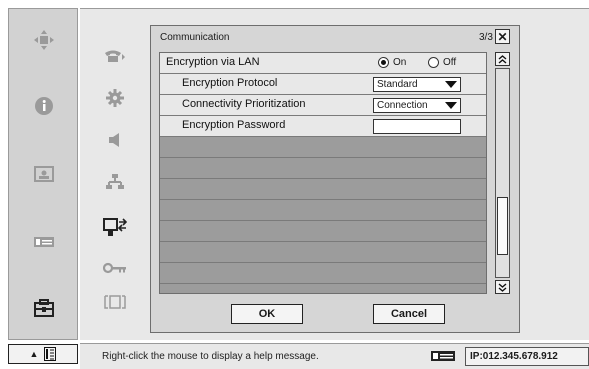 The image size is (589, 369). What do you see at coordinates (44, 40) in the screenshot?
I see `move-icon` at bounding box center [44, 40].